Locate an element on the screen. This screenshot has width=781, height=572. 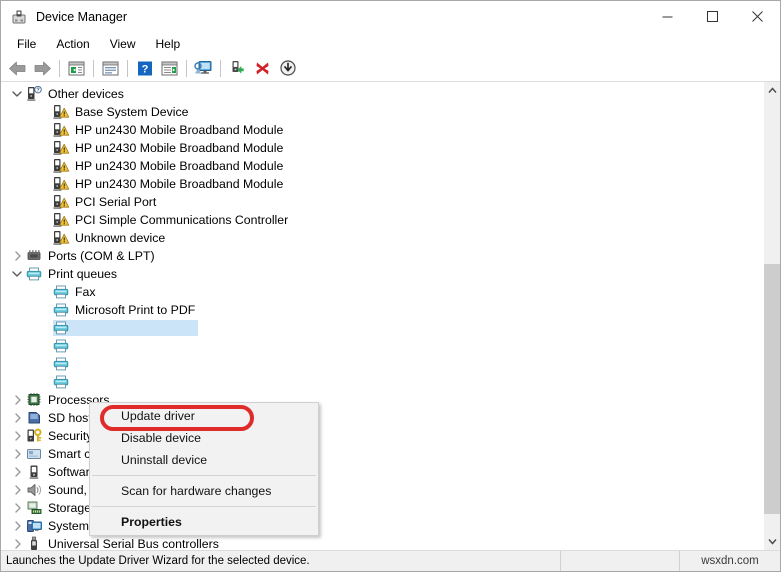
close-button is located at coordinates (757, 16).